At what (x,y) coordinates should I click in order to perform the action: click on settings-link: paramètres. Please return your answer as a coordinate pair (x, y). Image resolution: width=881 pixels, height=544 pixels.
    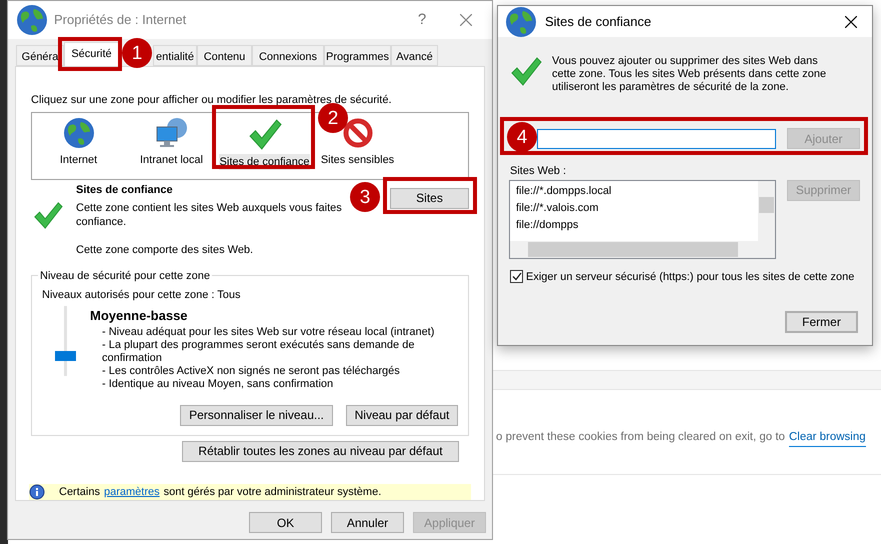
    Looking at the image, I should click on (132, 492).